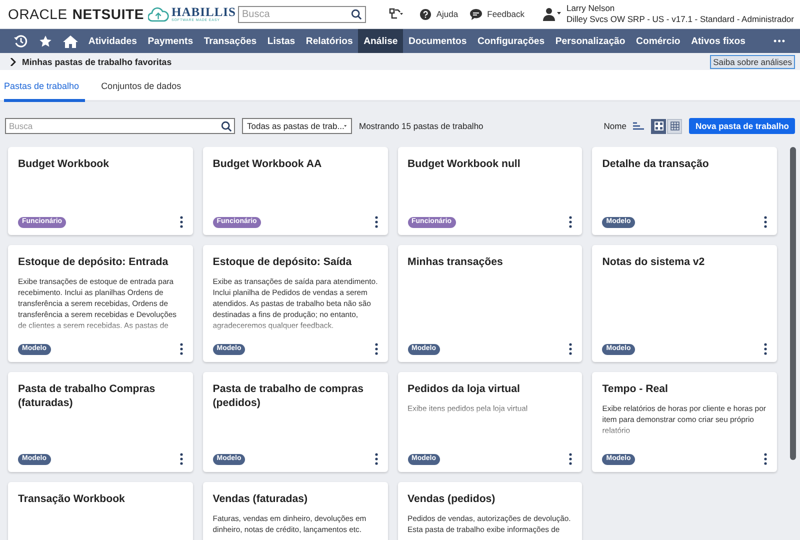 This screenshot has height=540, width=800. I want to click on caret-icon, so click(345, 126).